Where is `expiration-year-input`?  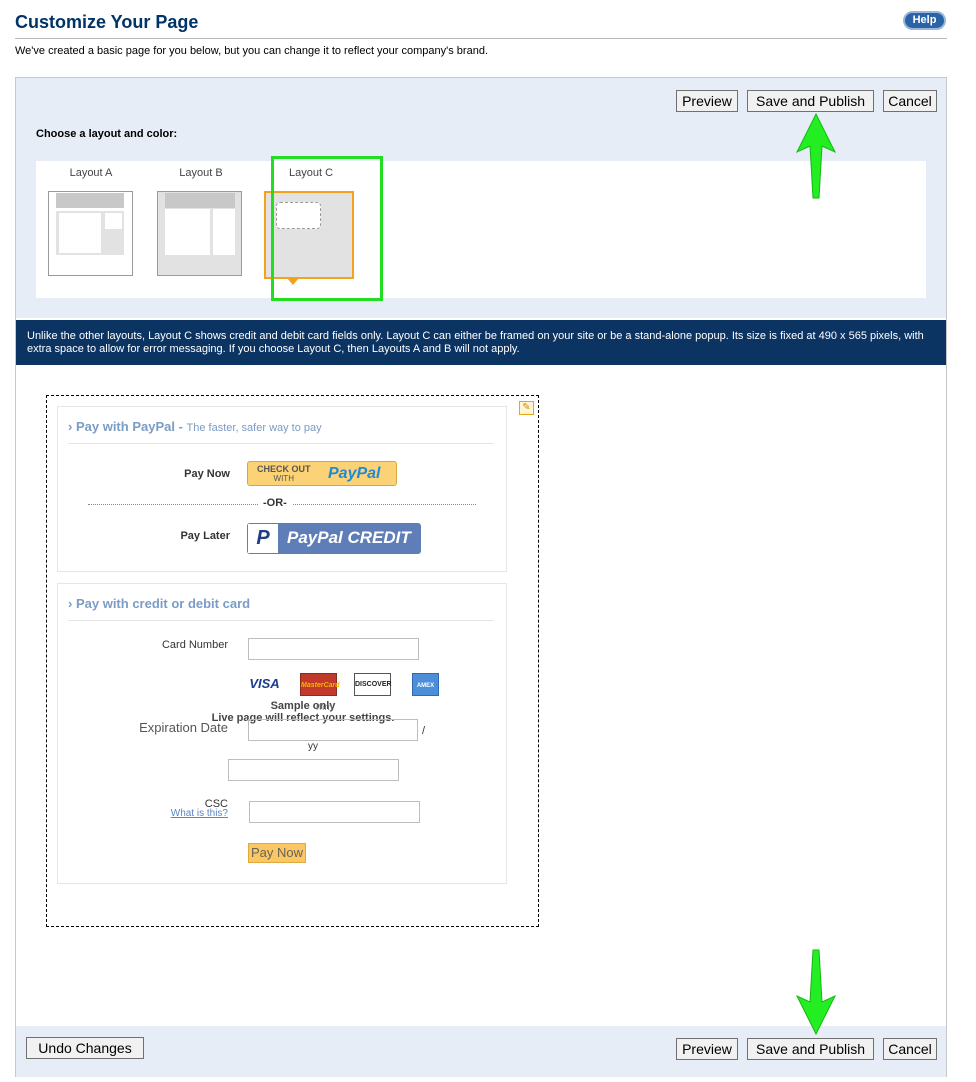
expiration-year-input is located at coordinates (313, 770).